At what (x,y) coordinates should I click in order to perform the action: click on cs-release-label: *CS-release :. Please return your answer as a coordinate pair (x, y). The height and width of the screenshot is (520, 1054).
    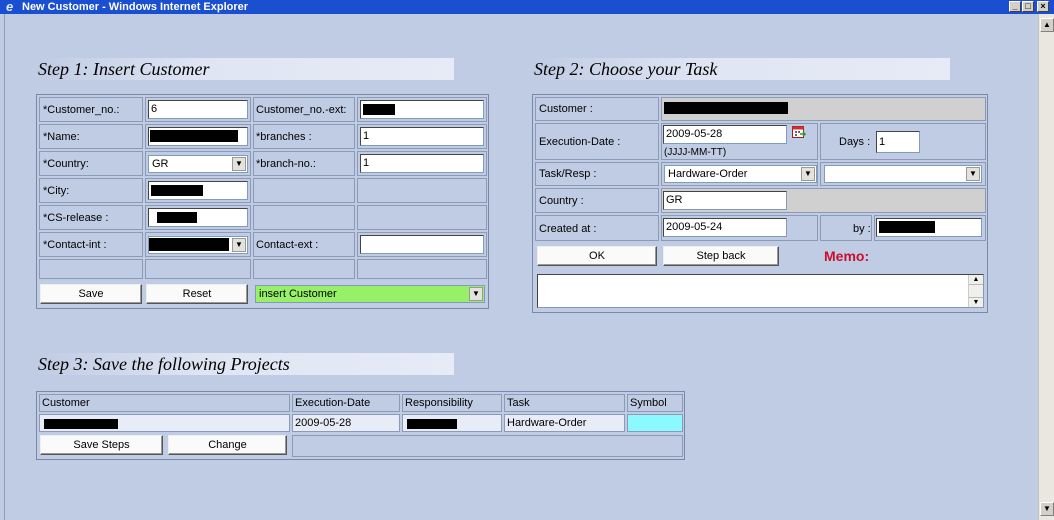
    Looking at the image, I should click on (76, 218).